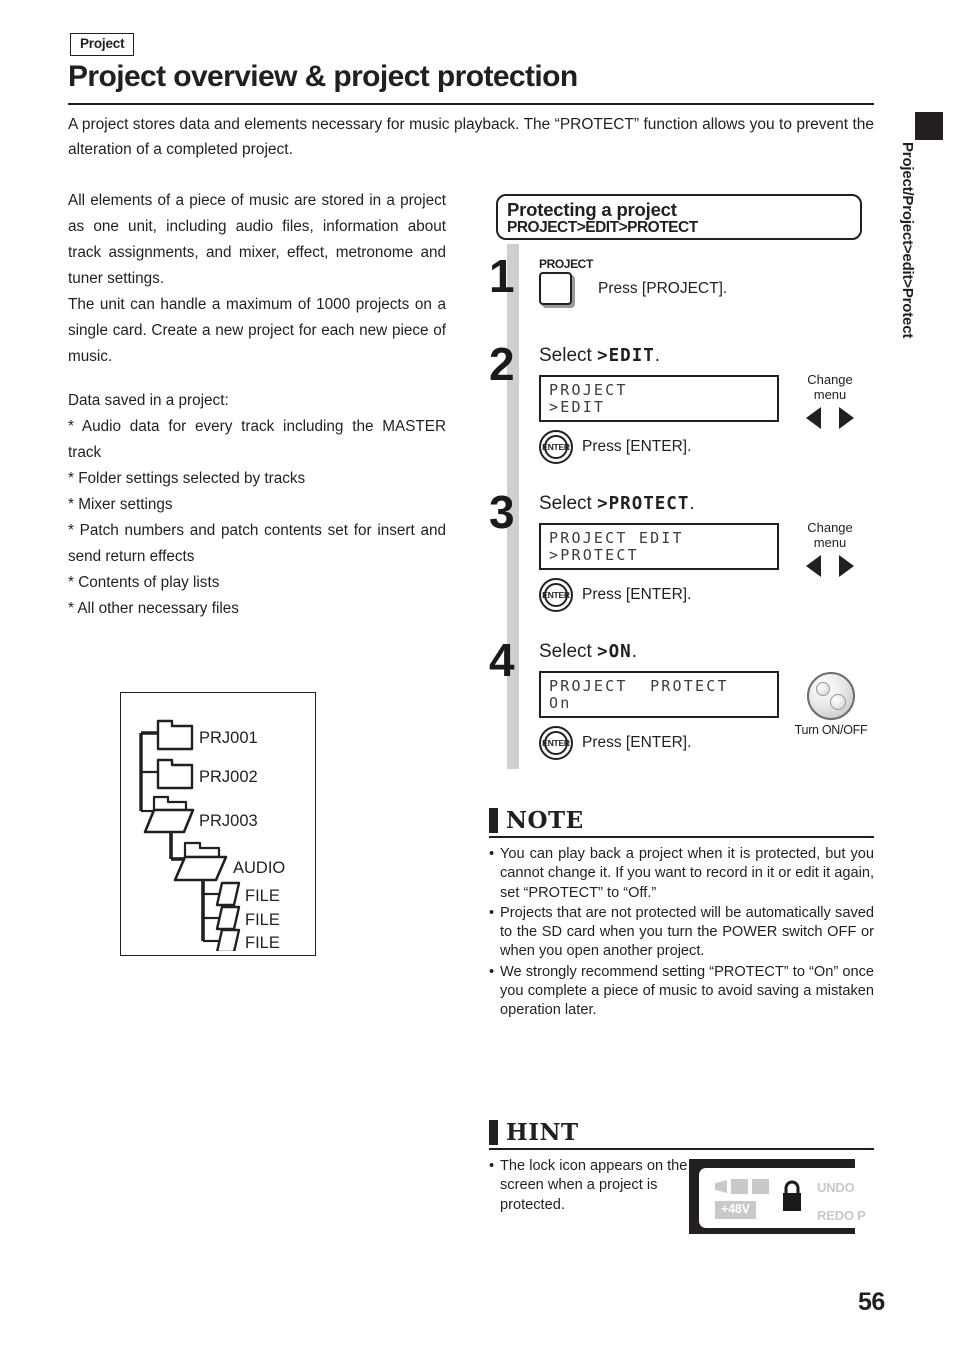  I want to click on hint-title: HINT, so click(542, 1132).